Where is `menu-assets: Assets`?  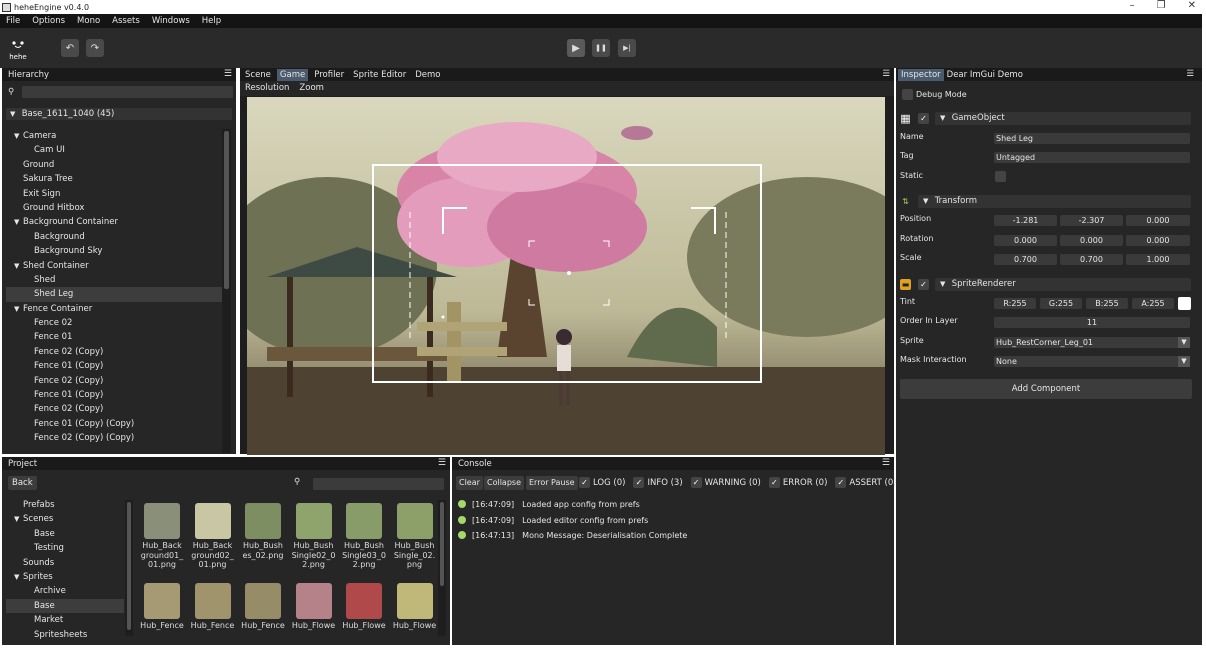 menu-assets: Assets is located at coordinates (126, 21).